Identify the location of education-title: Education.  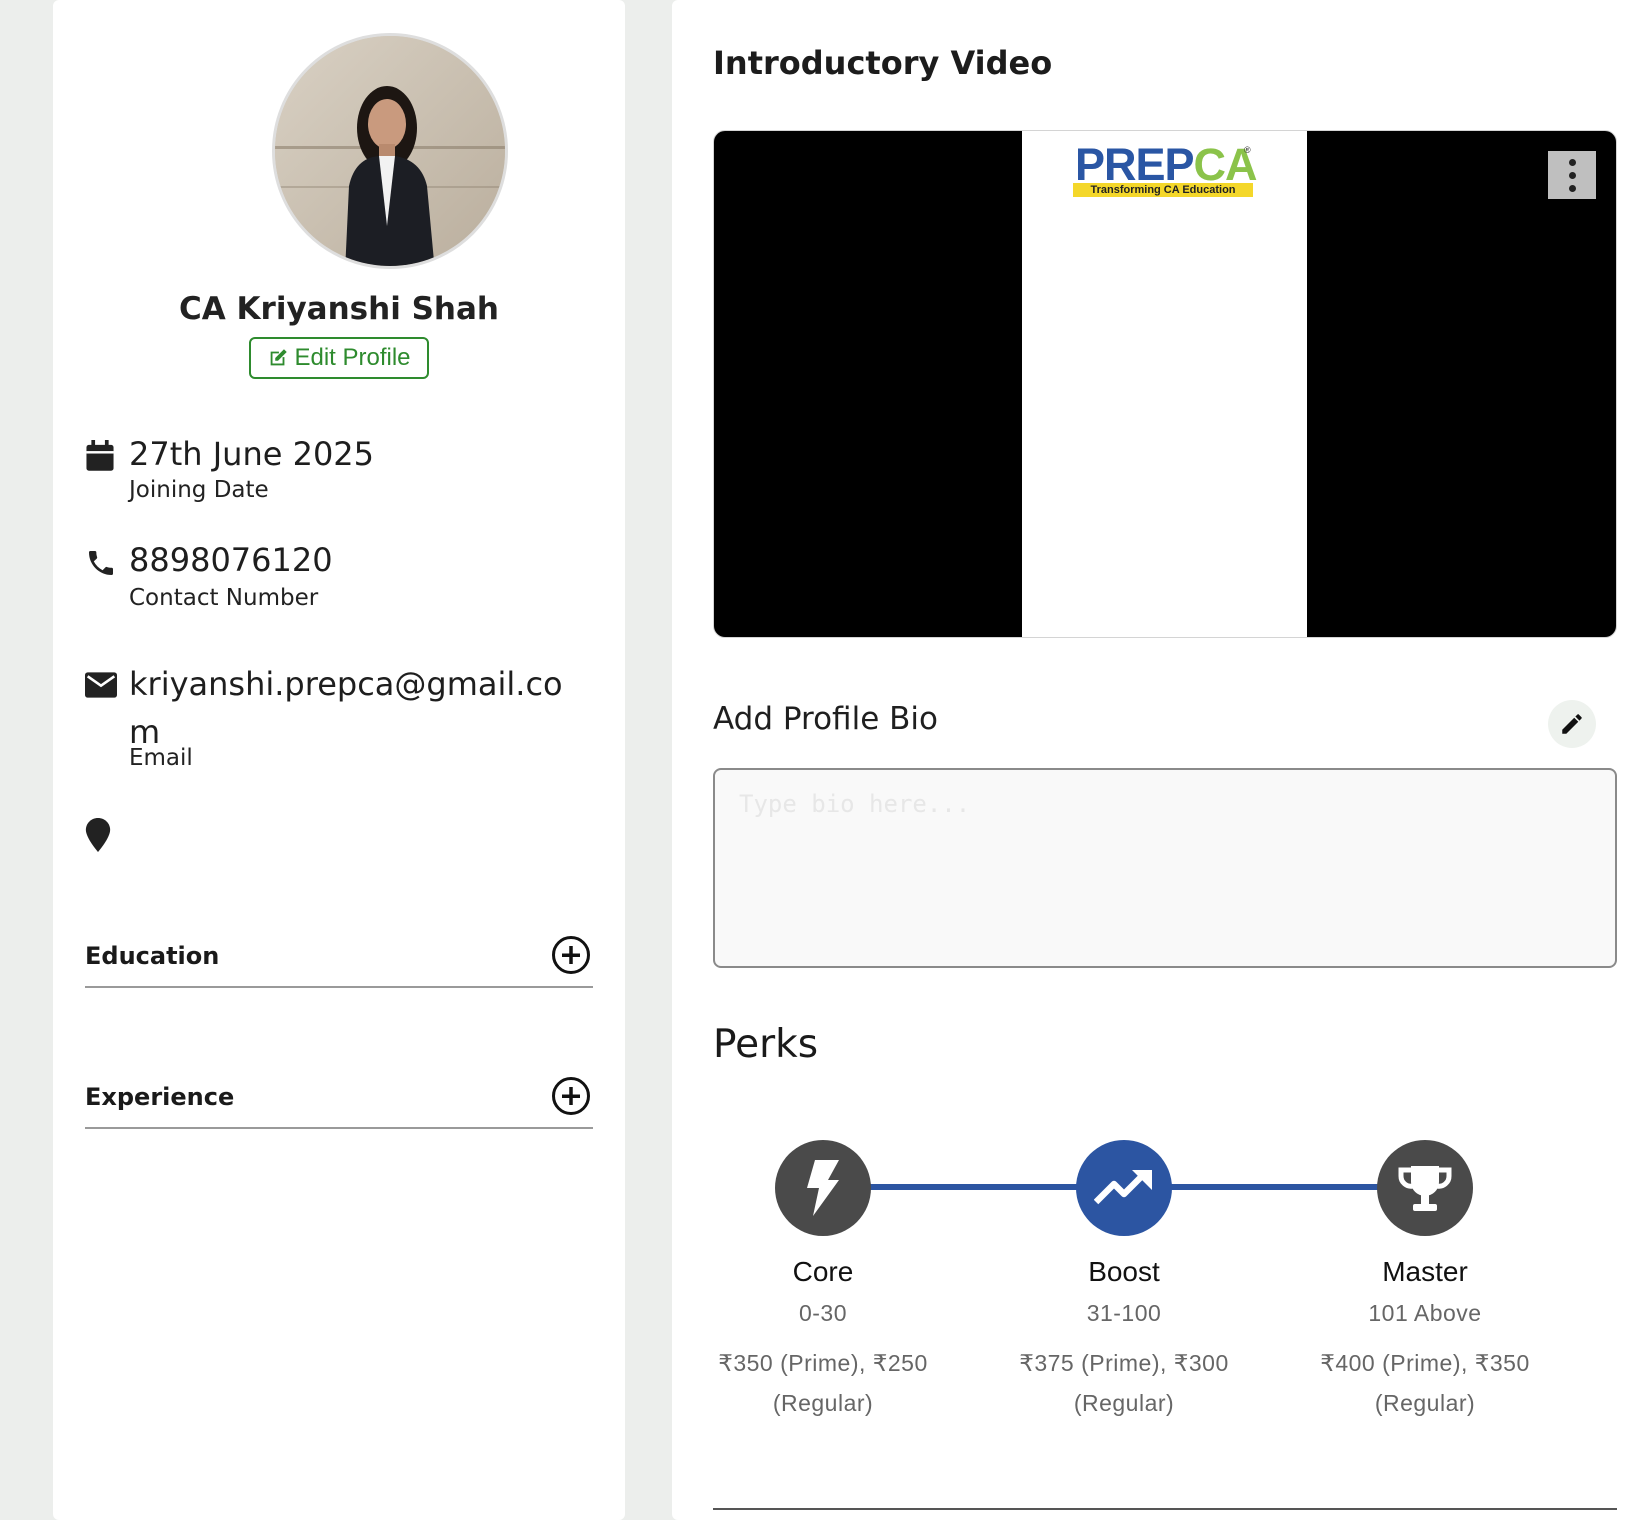
(152, 956).